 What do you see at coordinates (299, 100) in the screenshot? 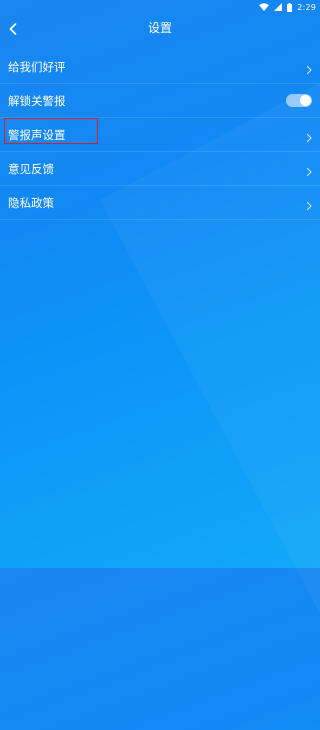
I see `unlock-alarm-toggle` at bounding box center [299, 100].